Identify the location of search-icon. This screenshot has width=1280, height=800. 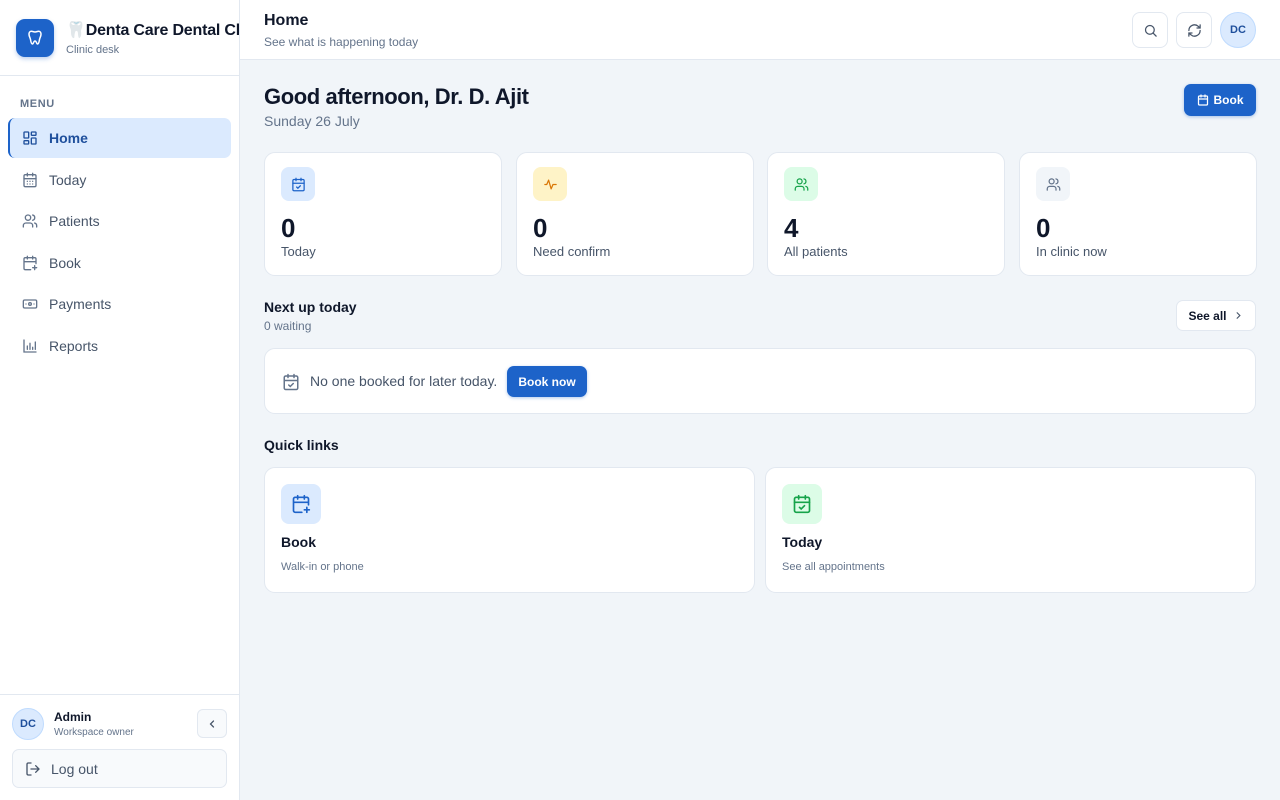
(1150, 30).